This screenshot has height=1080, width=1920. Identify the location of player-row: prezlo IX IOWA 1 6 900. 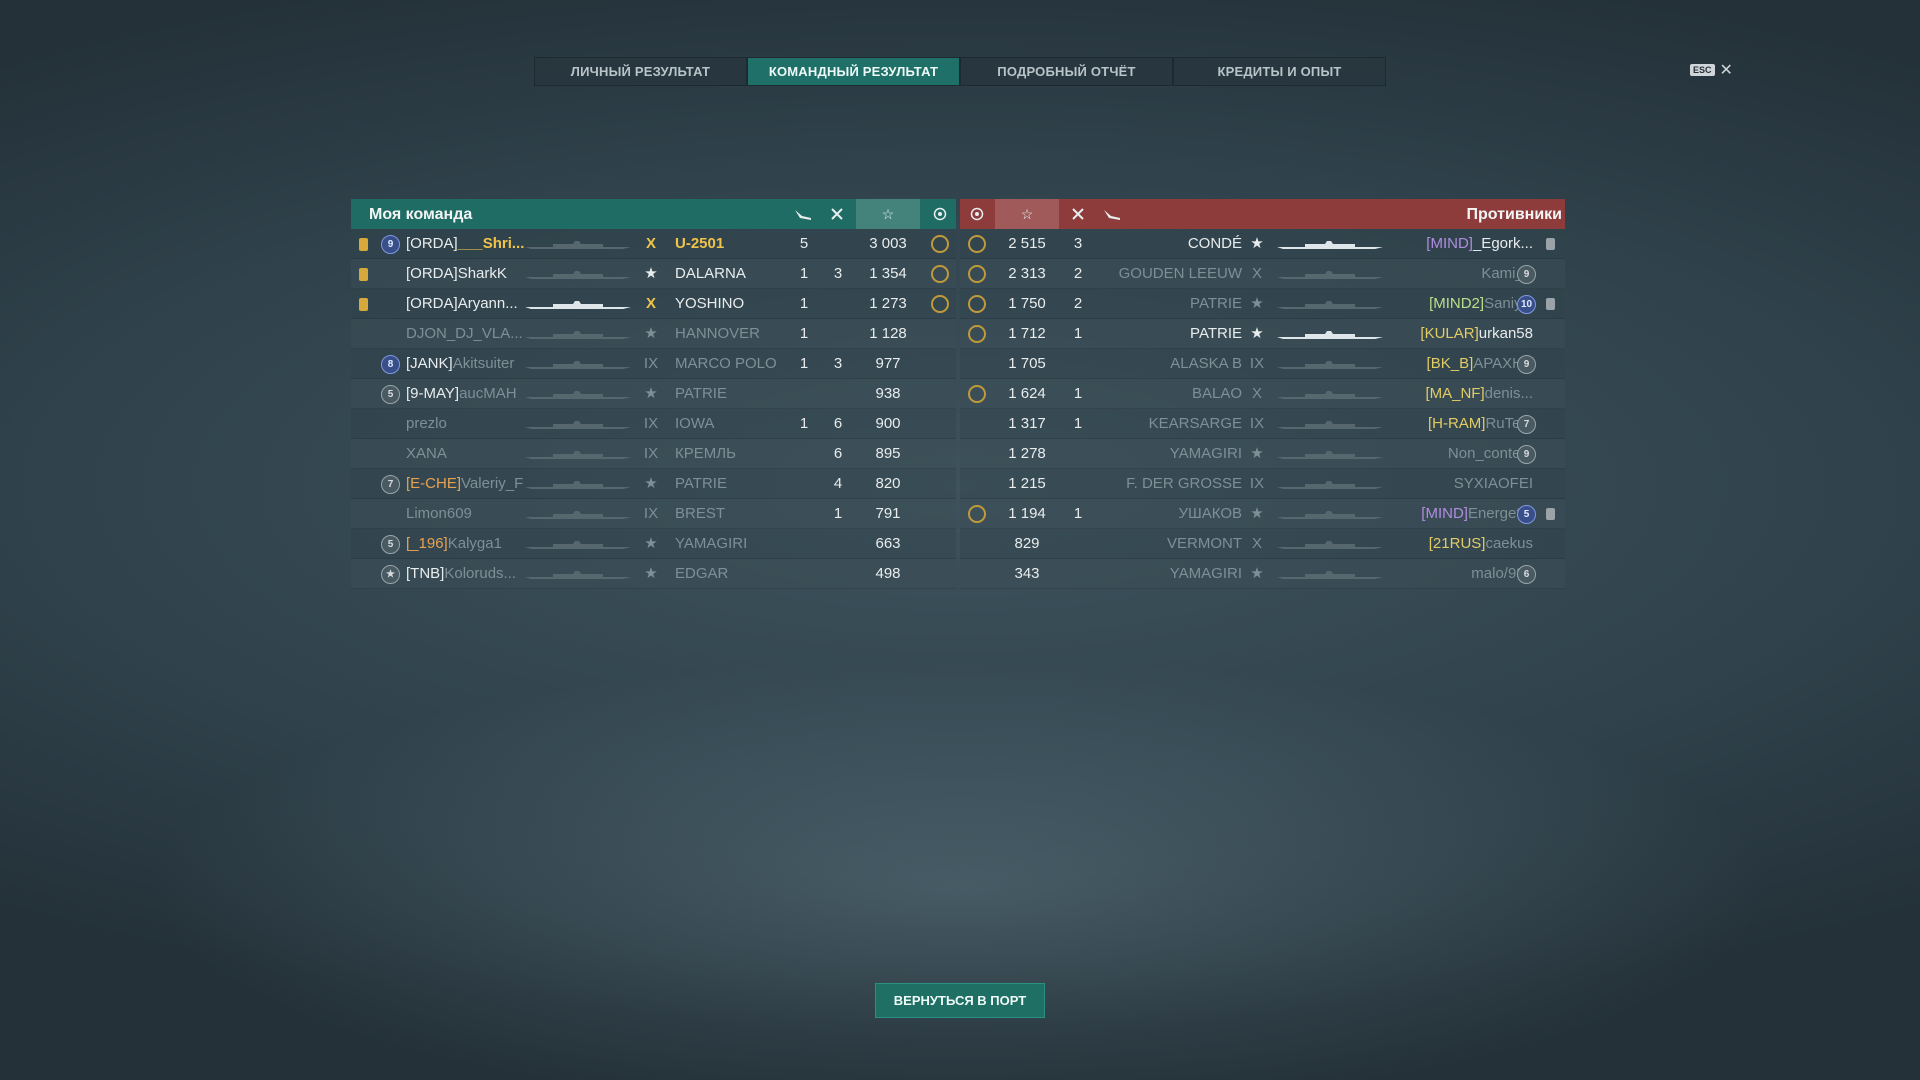
(653, 424).